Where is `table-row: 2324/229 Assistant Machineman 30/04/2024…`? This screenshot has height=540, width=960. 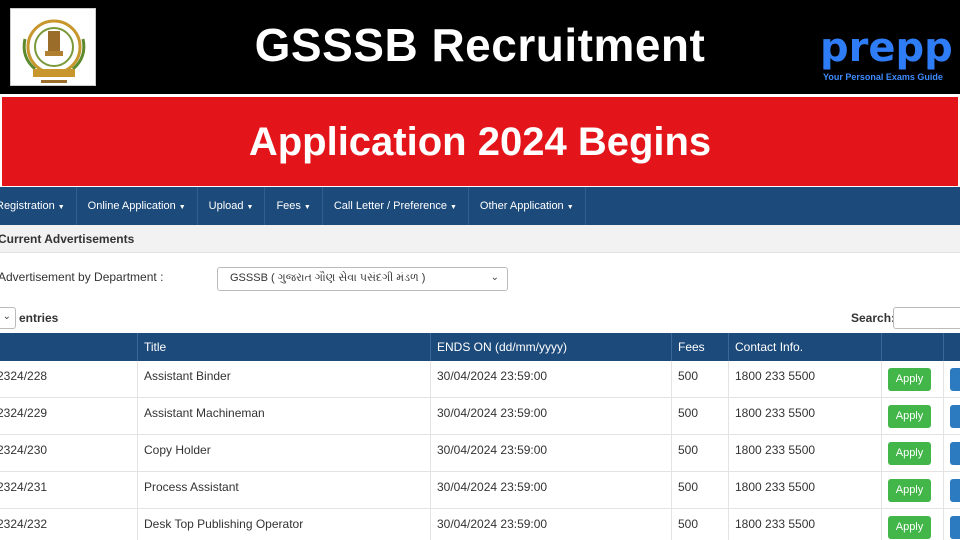
table-row: 2324/229 Assistant Machineman 30/04/2024… is located at coordinates (480, 416).